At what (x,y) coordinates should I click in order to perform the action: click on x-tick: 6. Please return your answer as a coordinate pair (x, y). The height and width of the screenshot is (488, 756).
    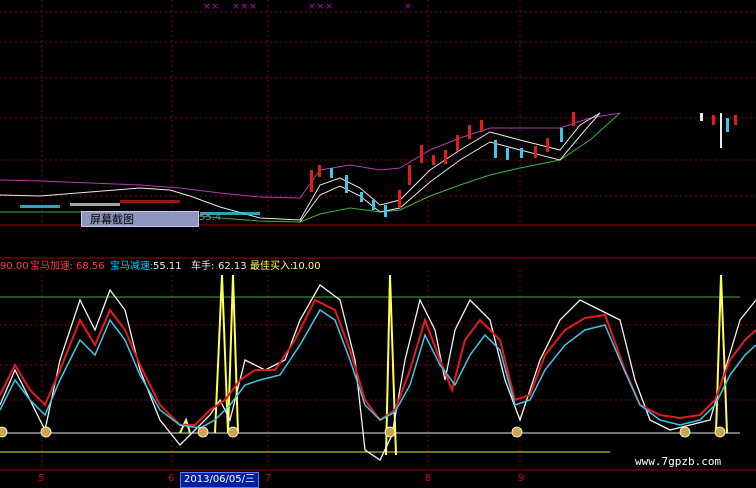
    Looking at the image, I should click on (171, 478).